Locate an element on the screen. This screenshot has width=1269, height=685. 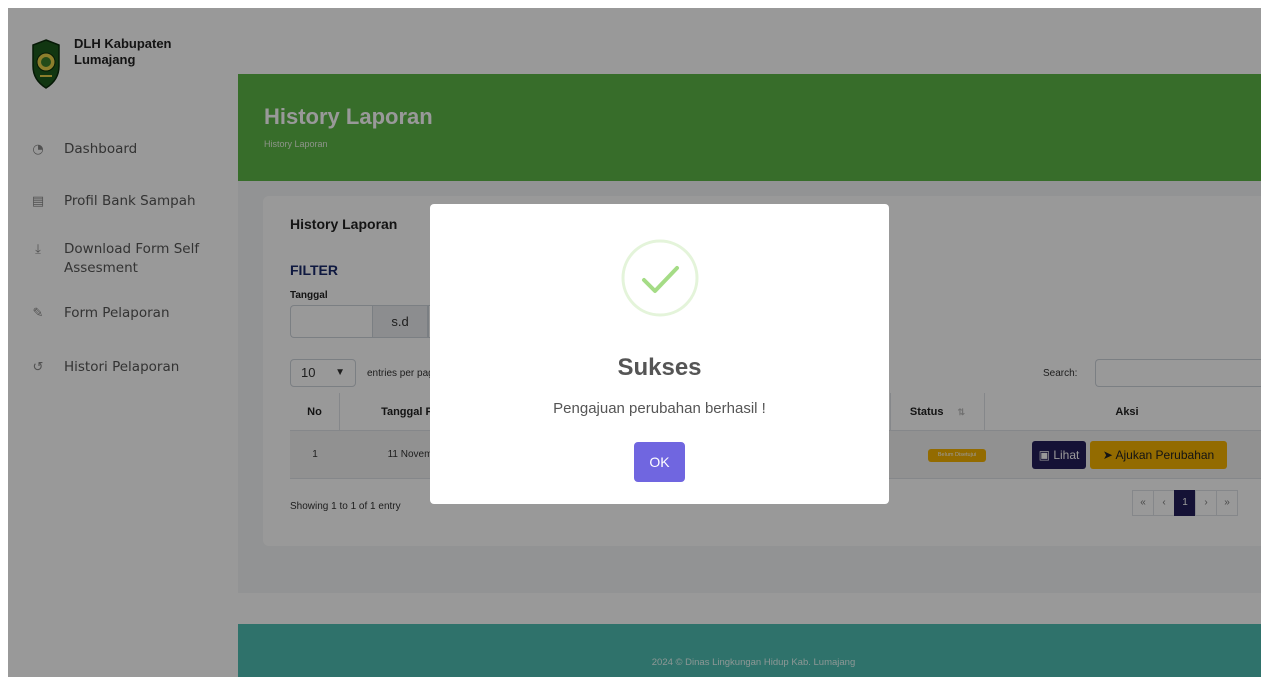
ok-button: OK is located at coordinates (659, 462).